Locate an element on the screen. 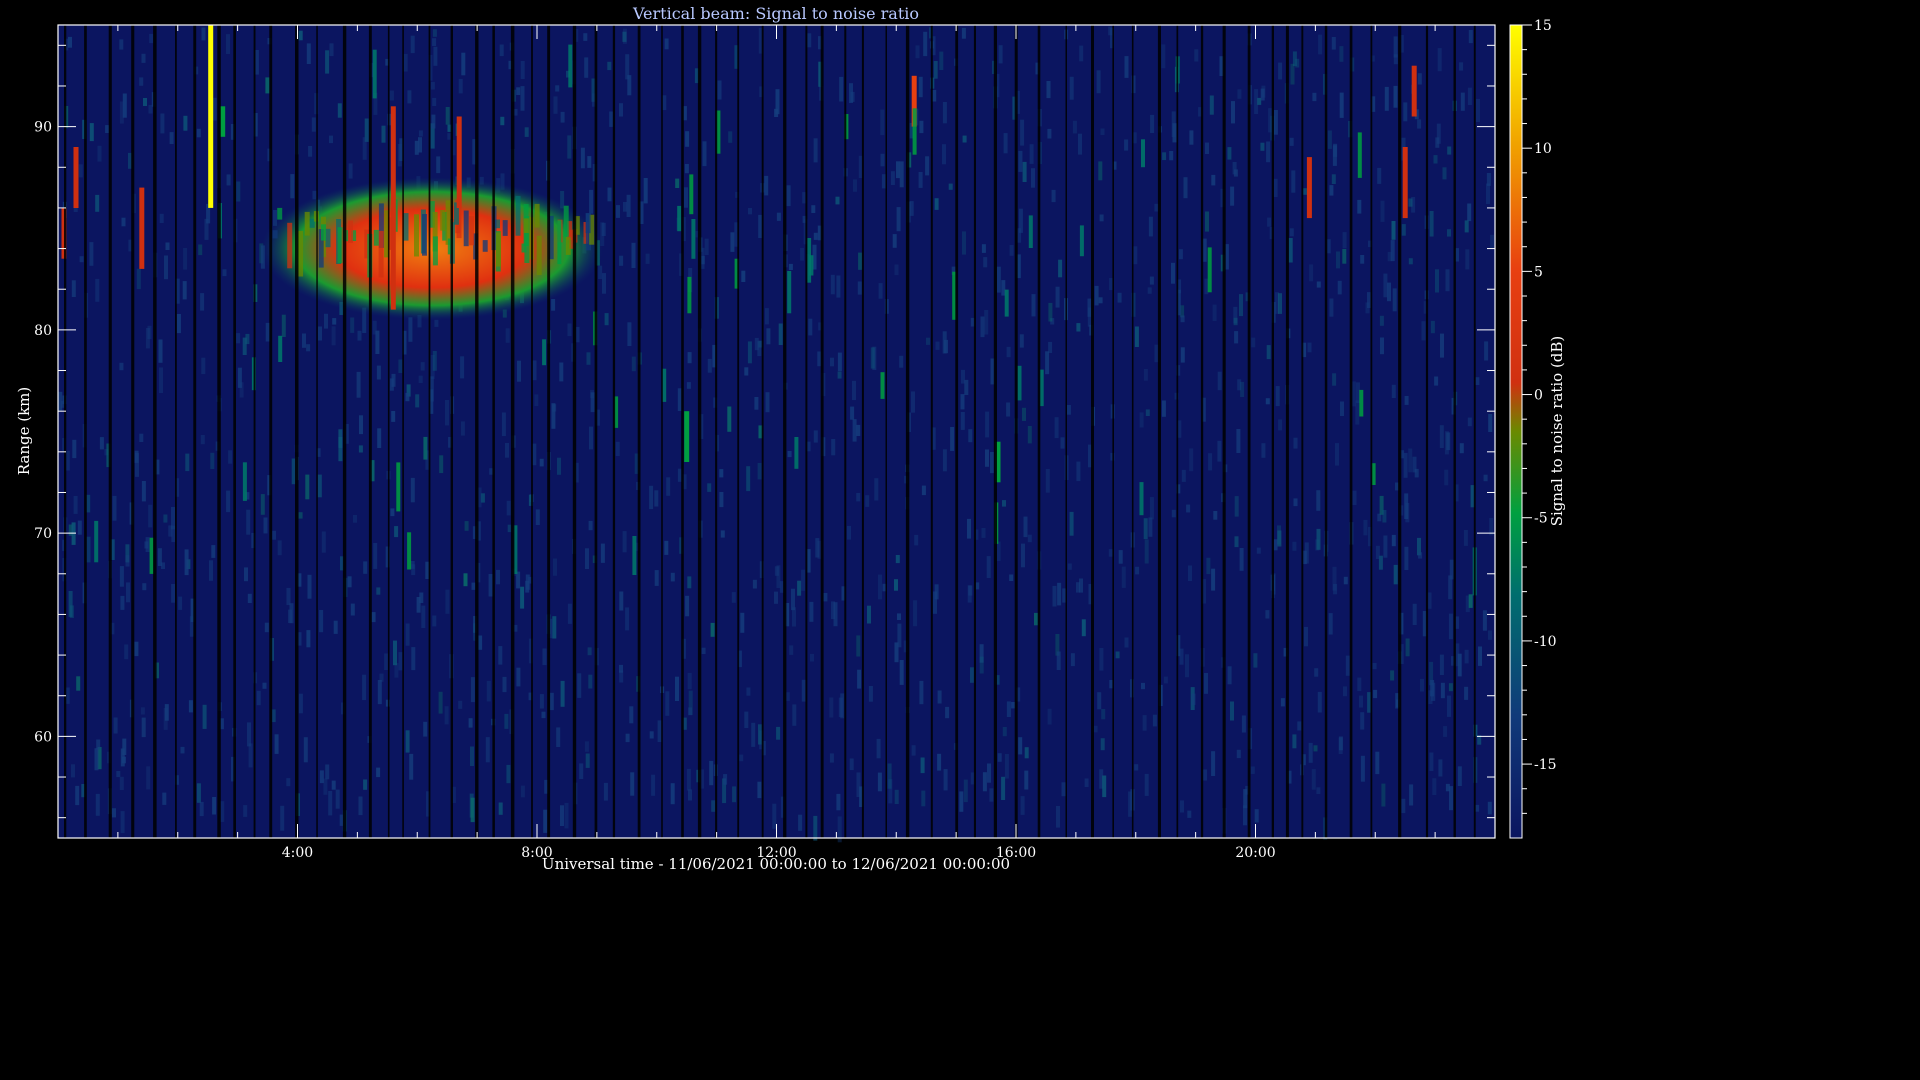  colorbar-tick-label: 0 is located at coordinates (1538, 396).